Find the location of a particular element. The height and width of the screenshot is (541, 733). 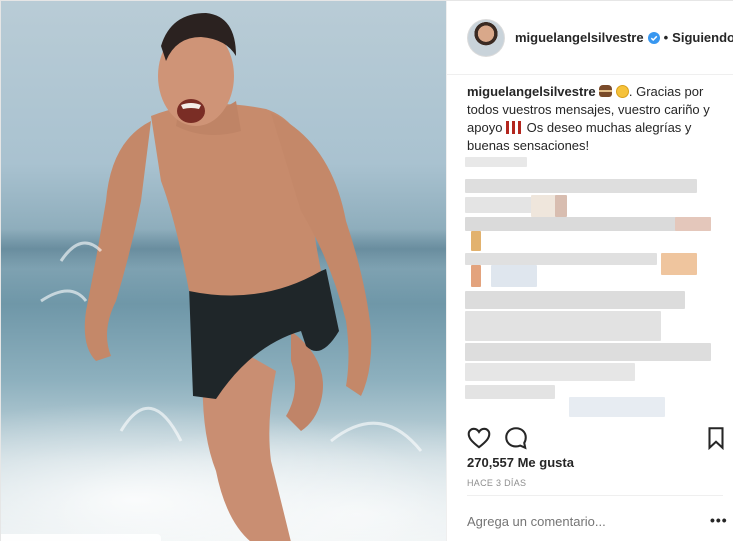

header-user-row: miguelangelsilvestre • Siguiendo is located at coordinates (624, 37).